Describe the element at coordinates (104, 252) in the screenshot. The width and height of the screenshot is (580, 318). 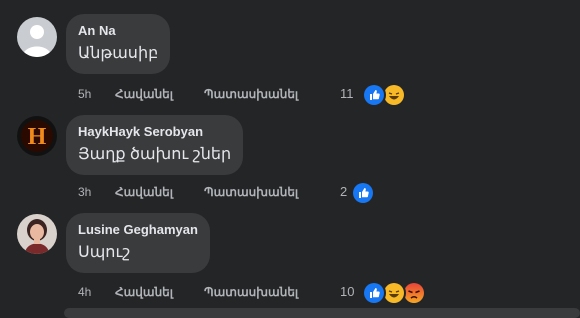
I see `comment-text: Սպուշ` at that location.